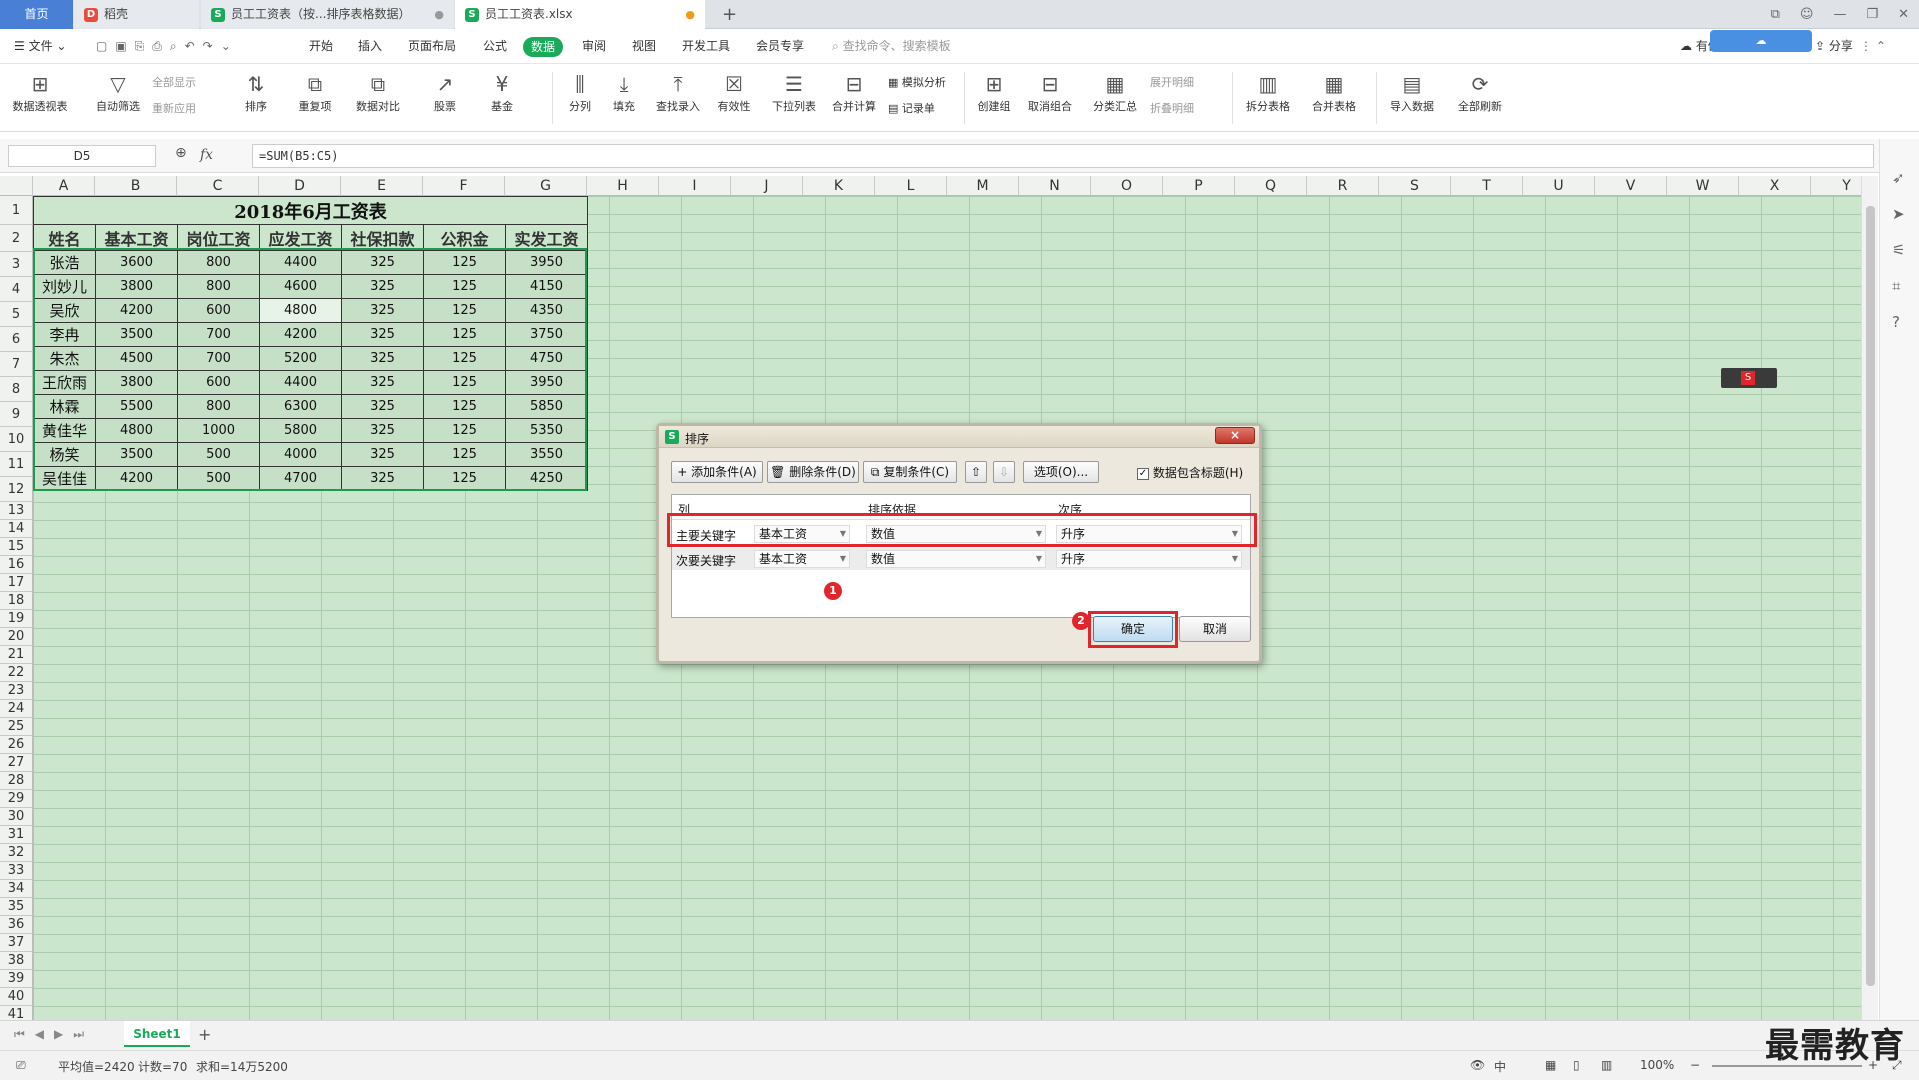 This screenshot has width=1919, height=1080. Describe the element at coordinates (1500, 1066) in the screenshot. I see `input-lang: 中` at that location.